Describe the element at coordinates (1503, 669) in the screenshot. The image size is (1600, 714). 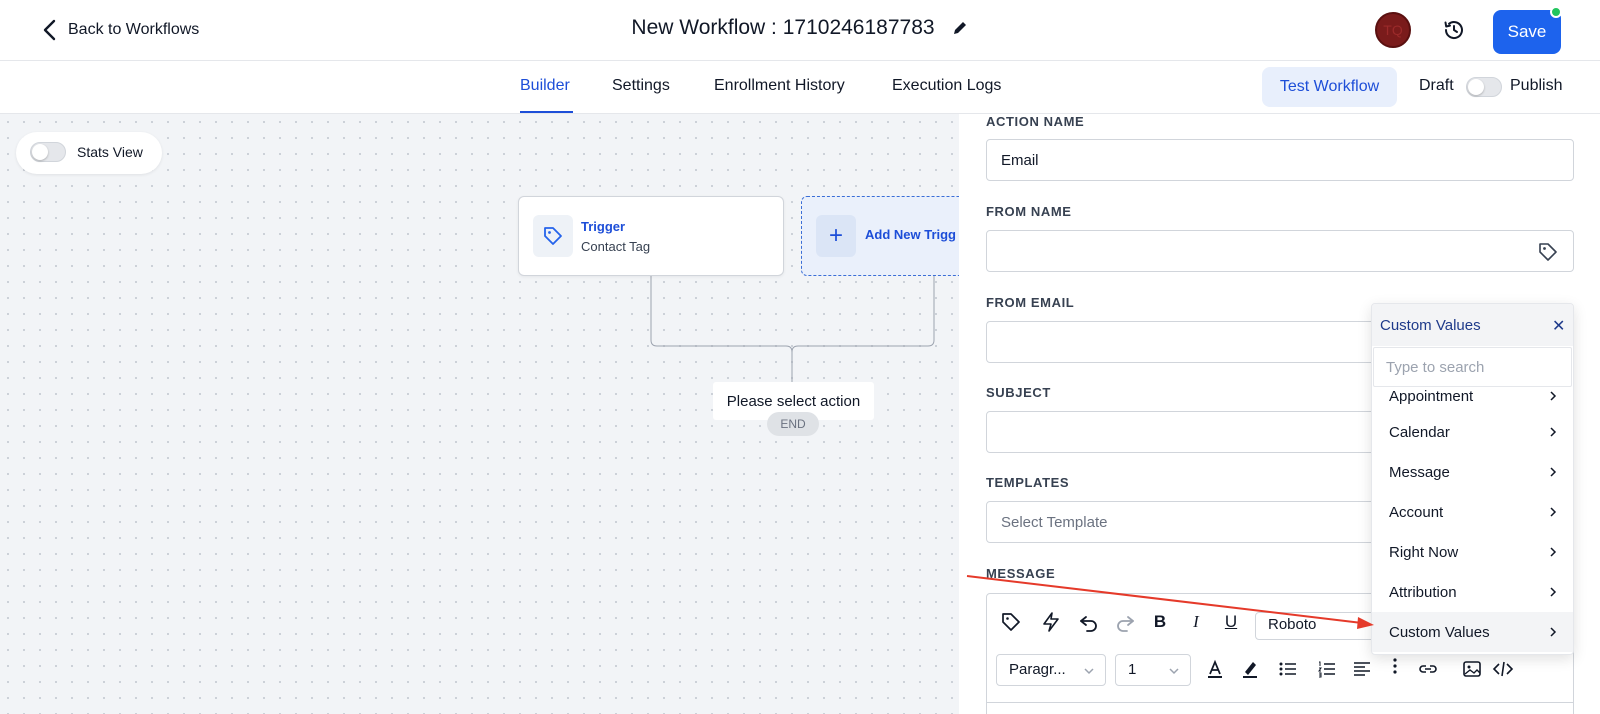
I see `code-icon` at that location.